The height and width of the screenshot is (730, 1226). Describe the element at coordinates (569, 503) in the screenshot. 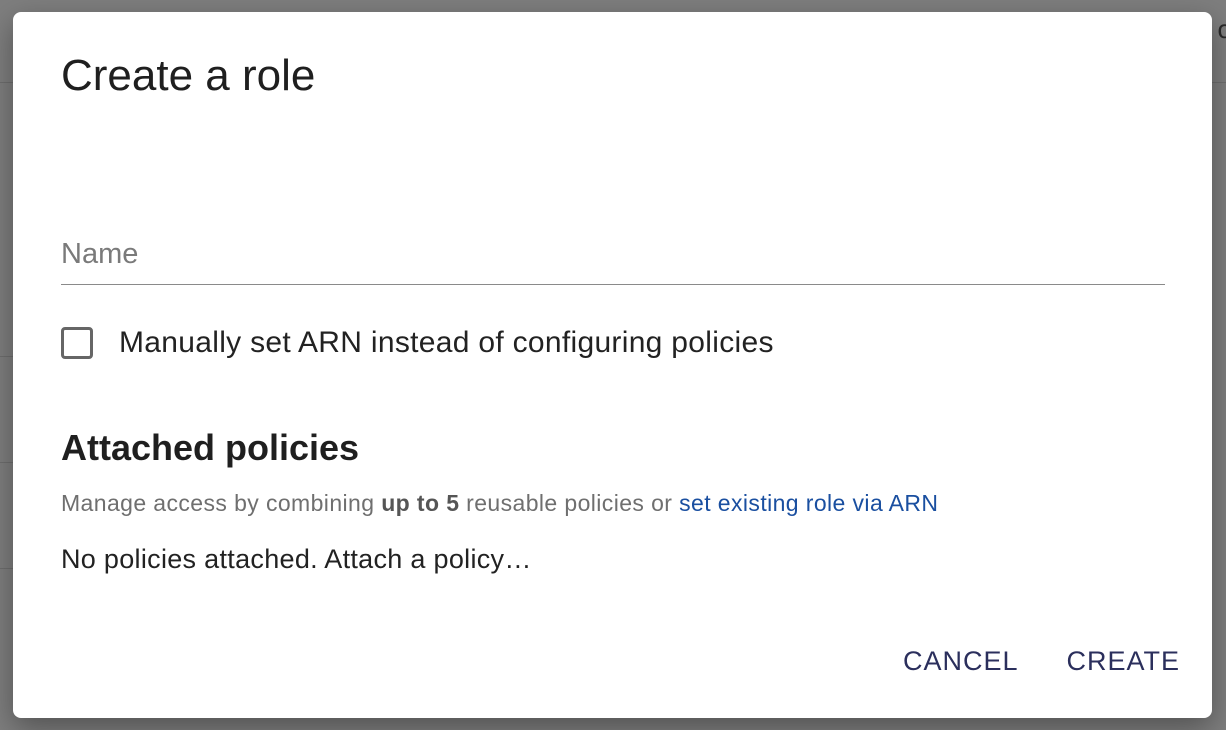

I see `help-text-middle: reusable policies or` at that location.